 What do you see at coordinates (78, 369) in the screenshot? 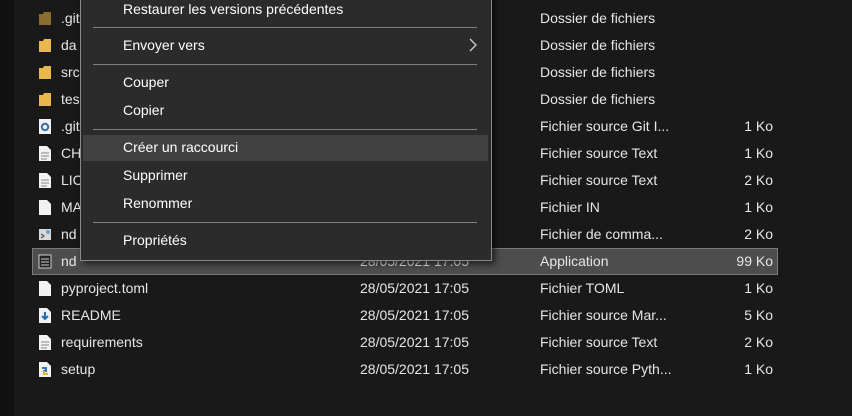
I see `file-name: setup` at bounding box center [78, 369].